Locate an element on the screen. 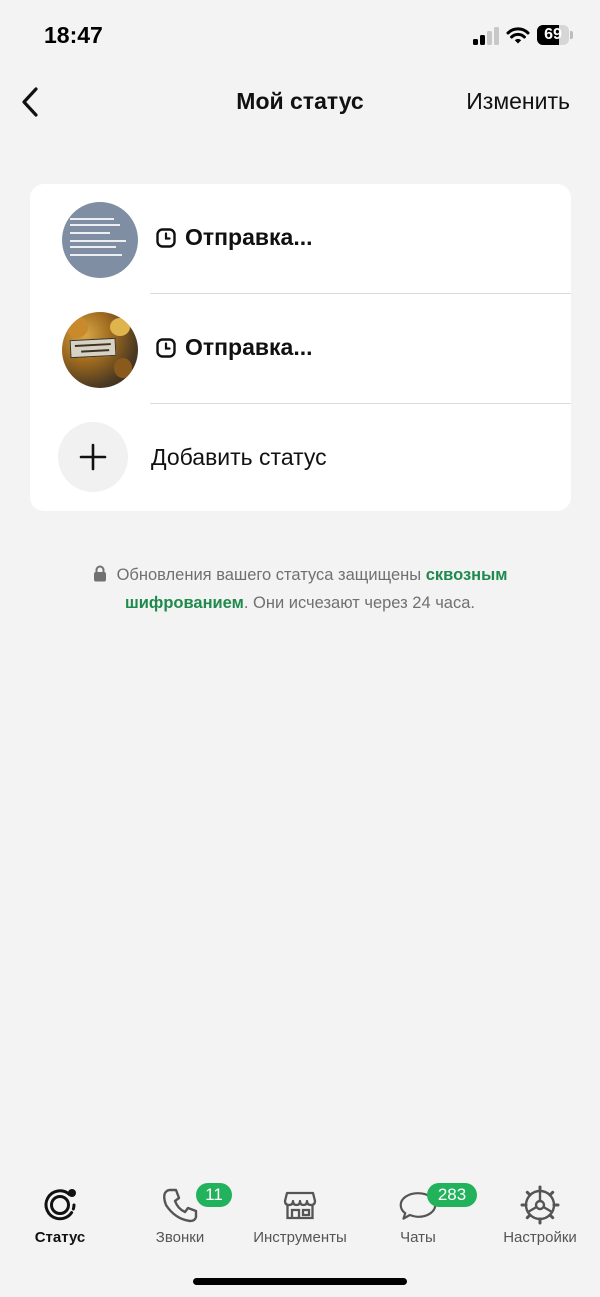  chats-badge: 283 is located at coordinates (452, 1195).